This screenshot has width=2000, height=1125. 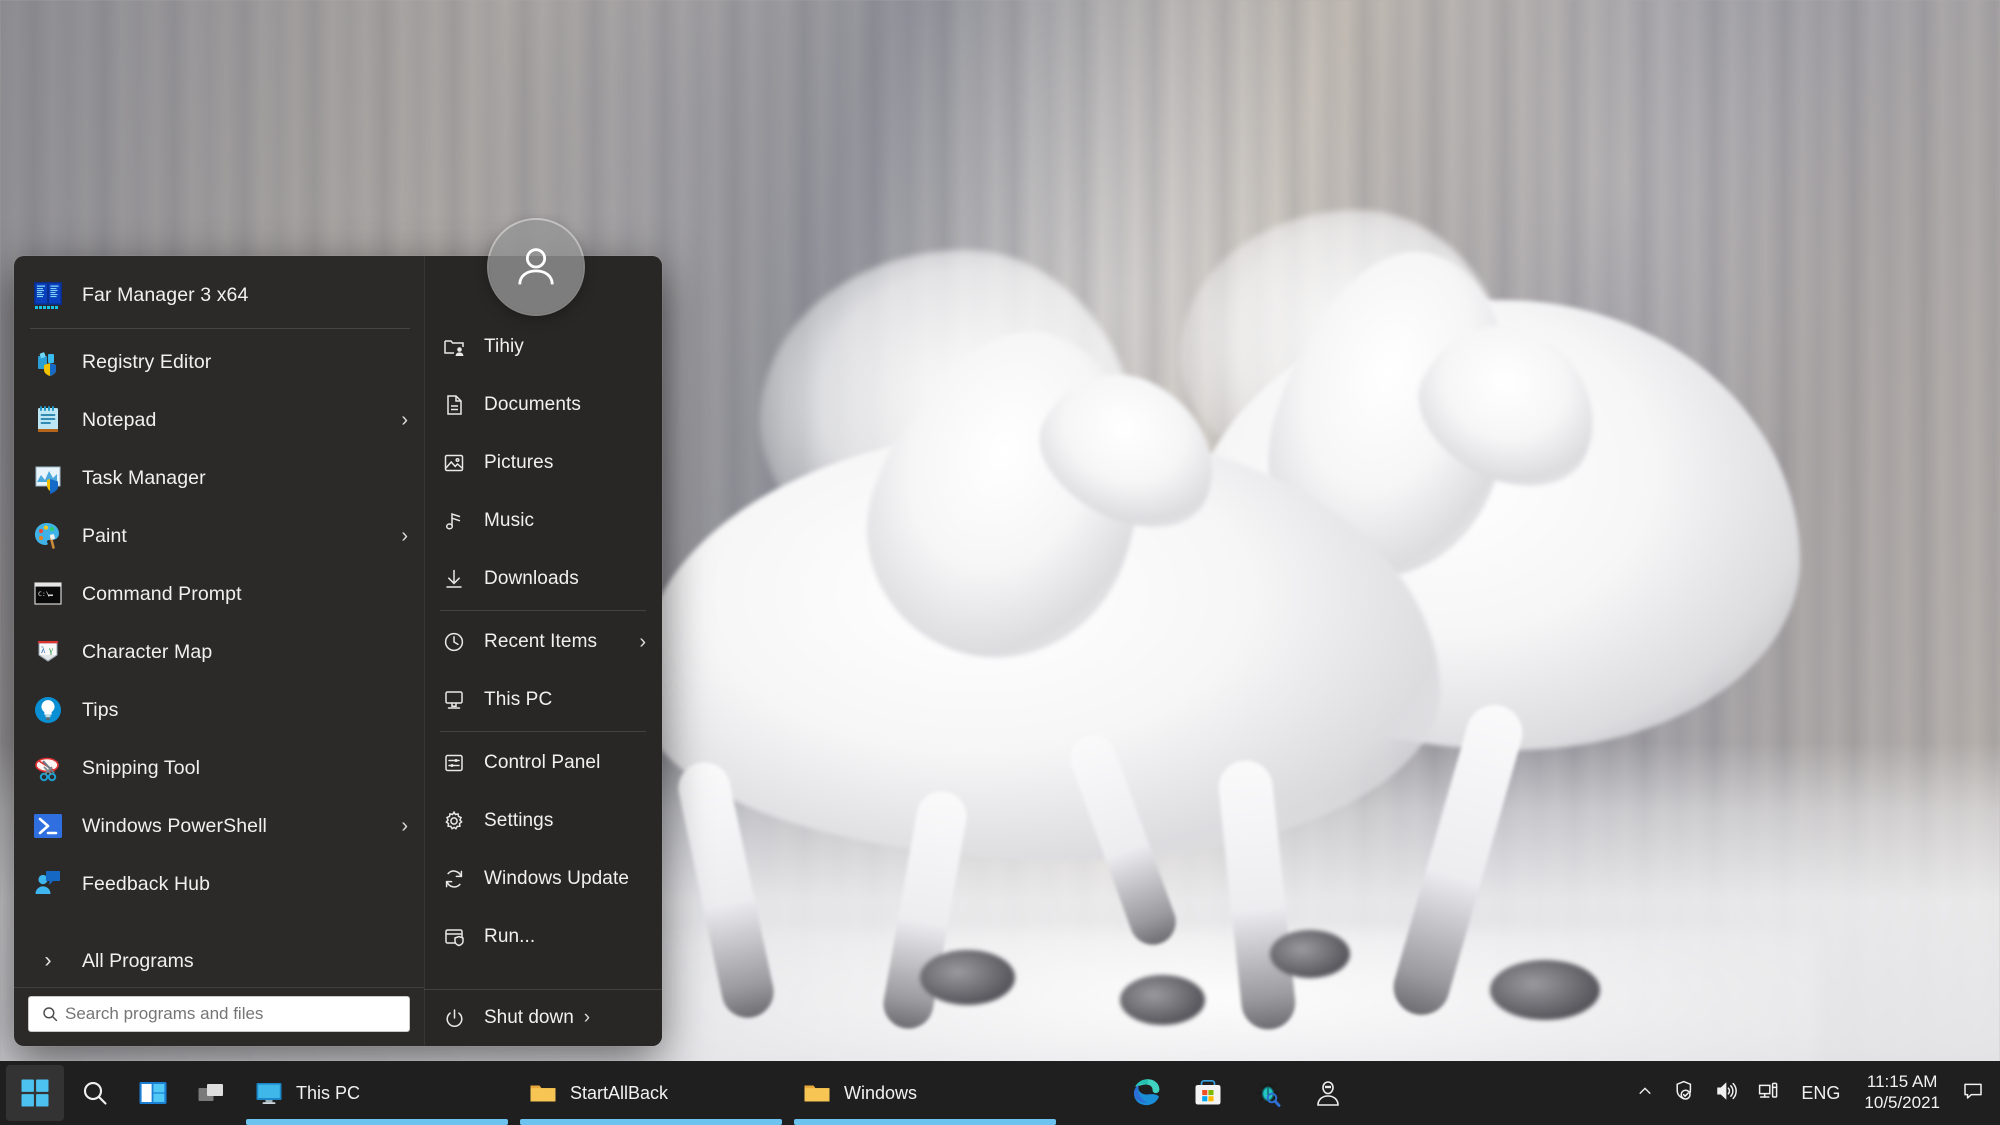 I want to click on taskbar-task-view-button, so click(x=153, y=1093).